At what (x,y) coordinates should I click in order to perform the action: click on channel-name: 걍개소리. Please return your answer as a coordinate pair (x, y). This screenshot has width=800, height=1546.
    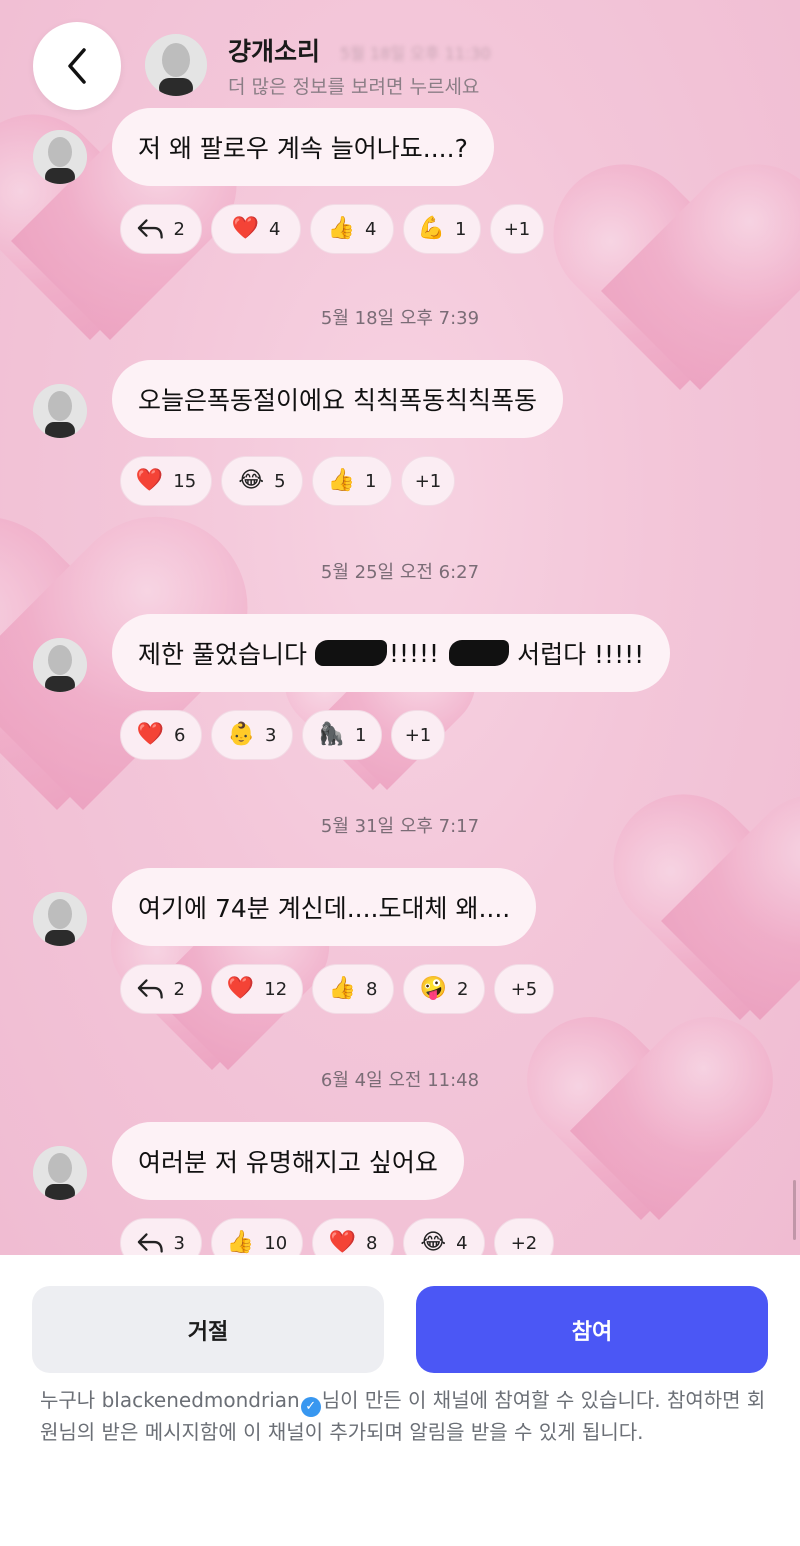
    Looking at the image, I should click on (274, 50).